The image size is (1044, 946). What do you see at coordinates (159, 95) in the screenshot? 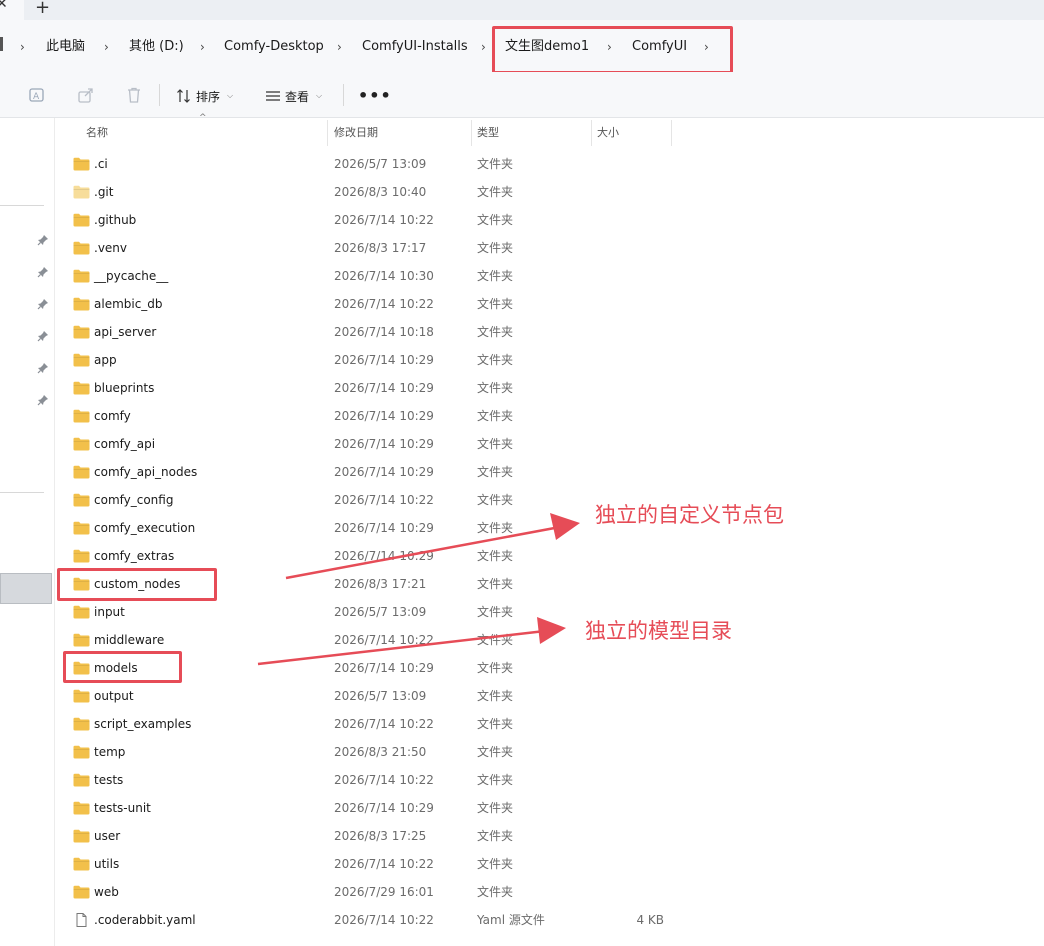
I see `toolbar-divider` at bounding box center [159, 95].